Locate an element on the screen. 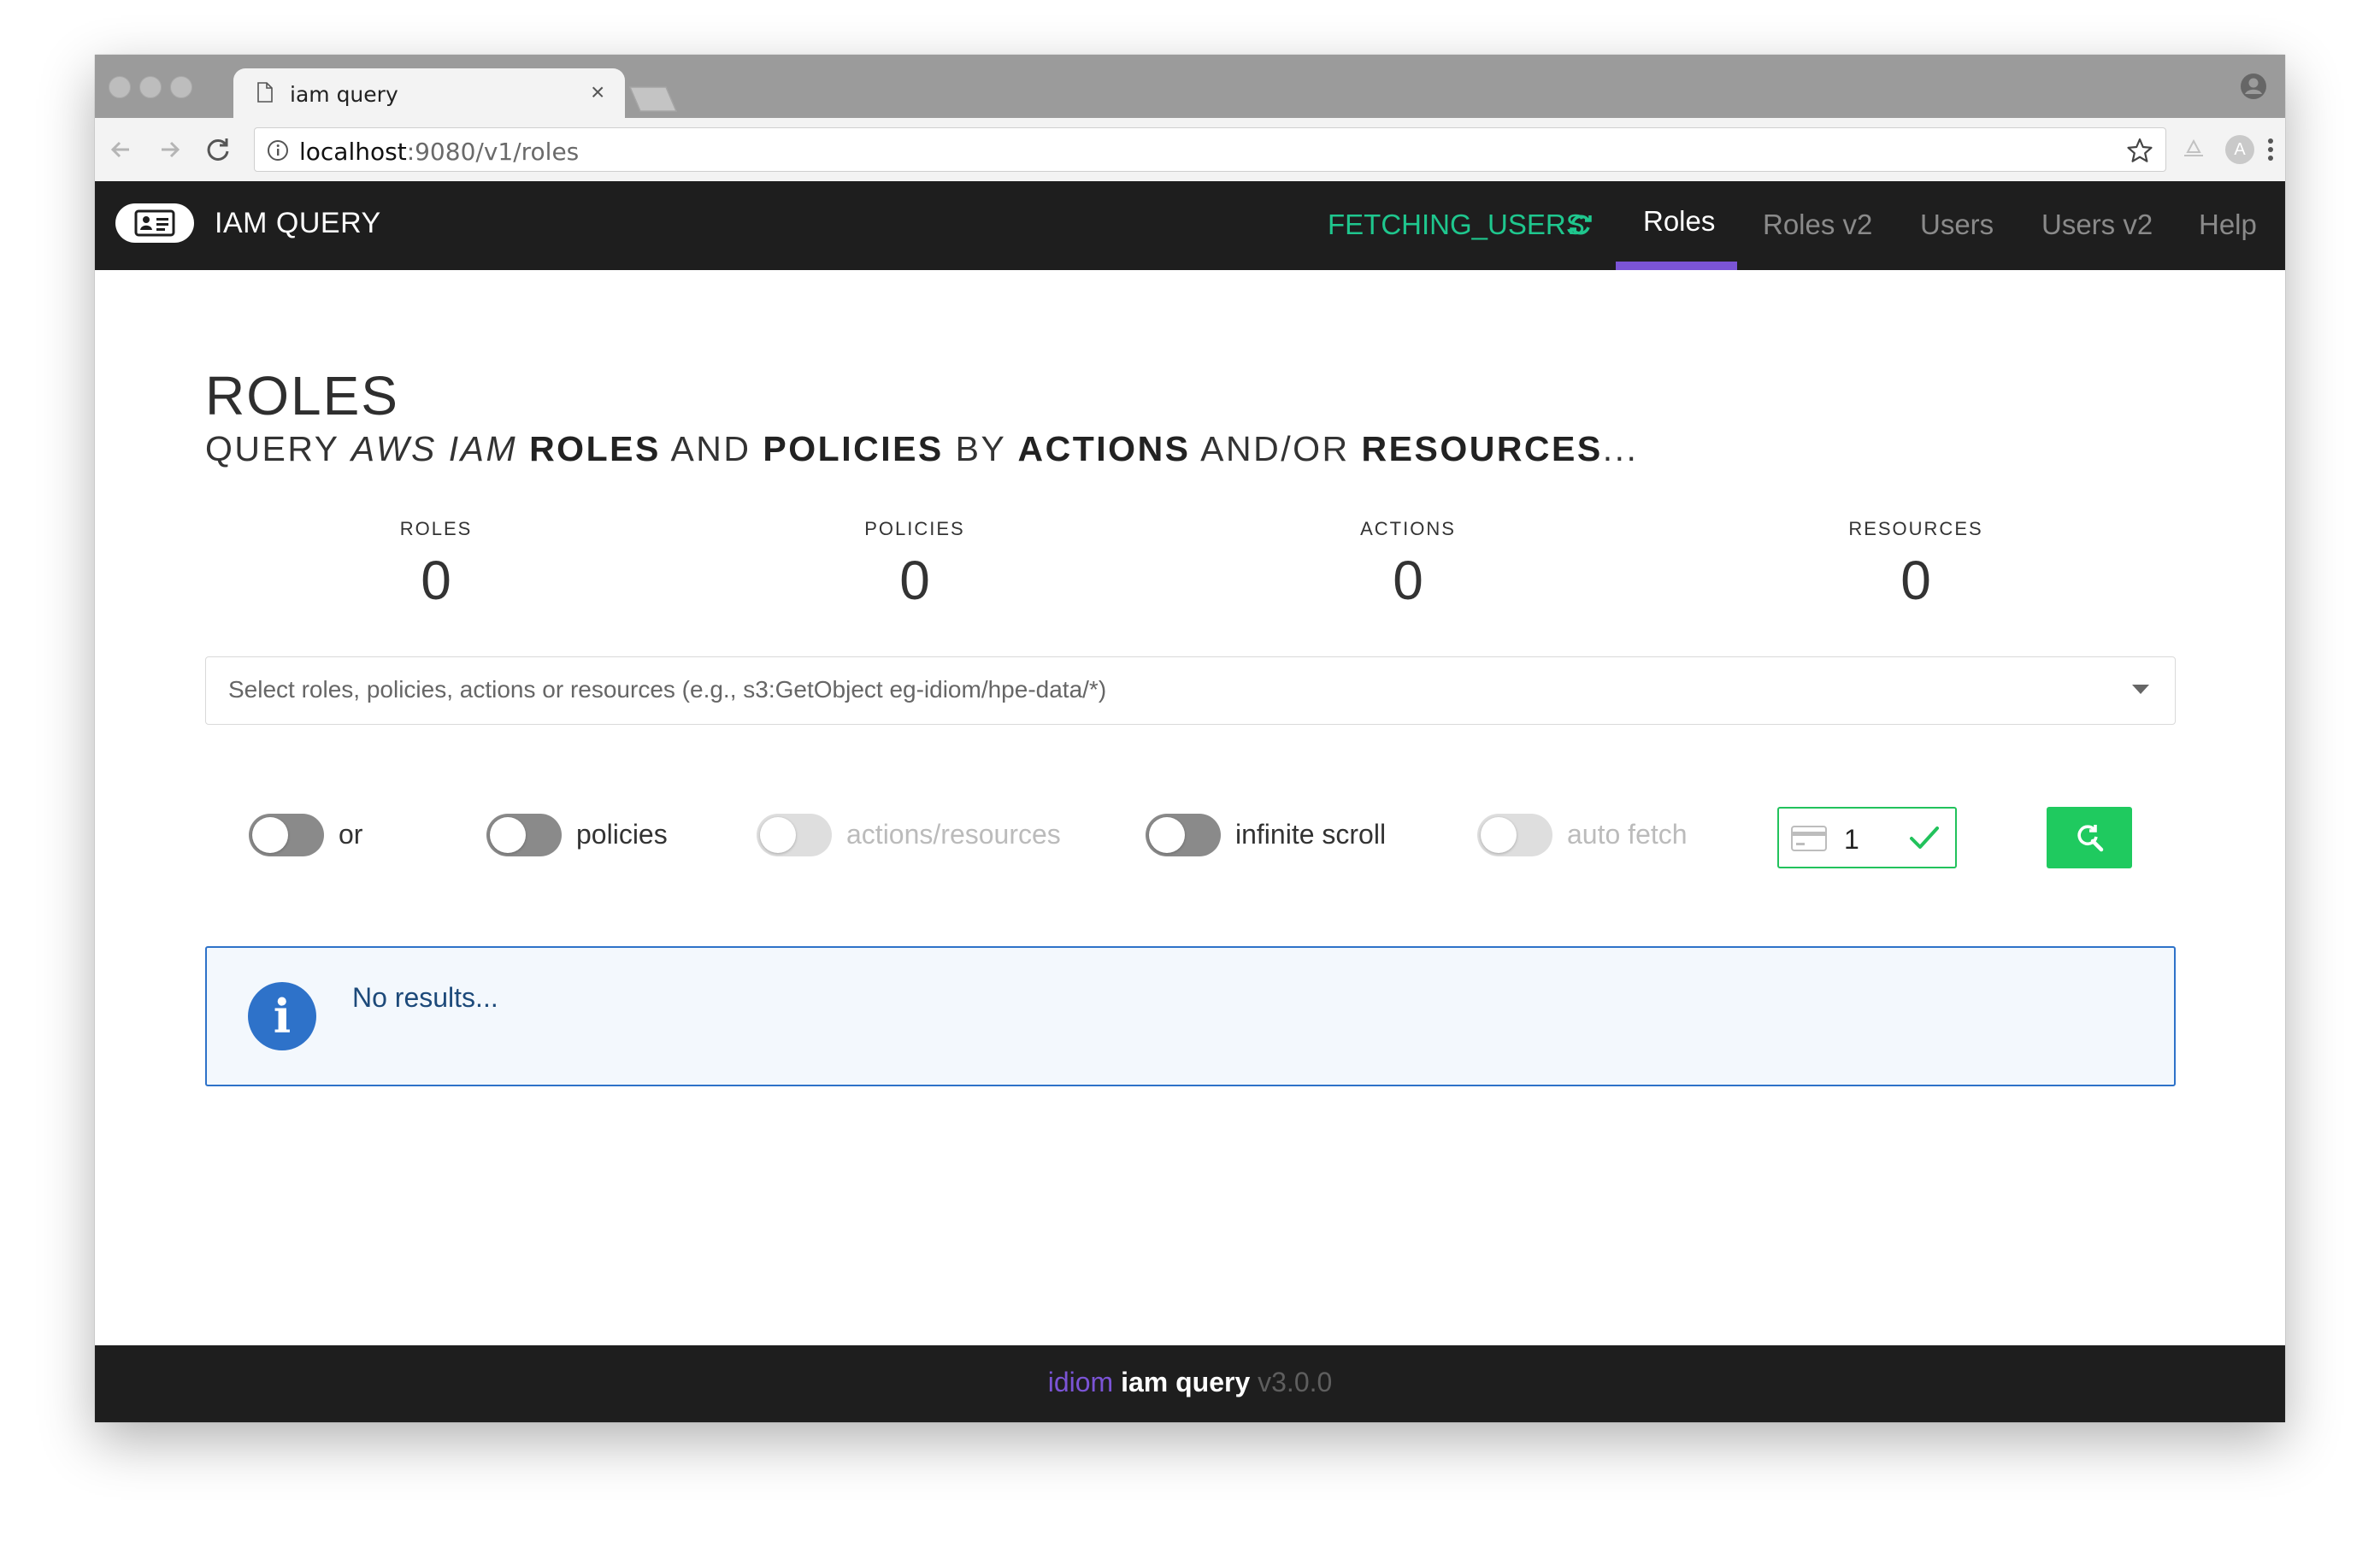 The width and height of the screenshot is (2380, 1559). stat-label: RESOURCES is located at coordinates (1915, 528).